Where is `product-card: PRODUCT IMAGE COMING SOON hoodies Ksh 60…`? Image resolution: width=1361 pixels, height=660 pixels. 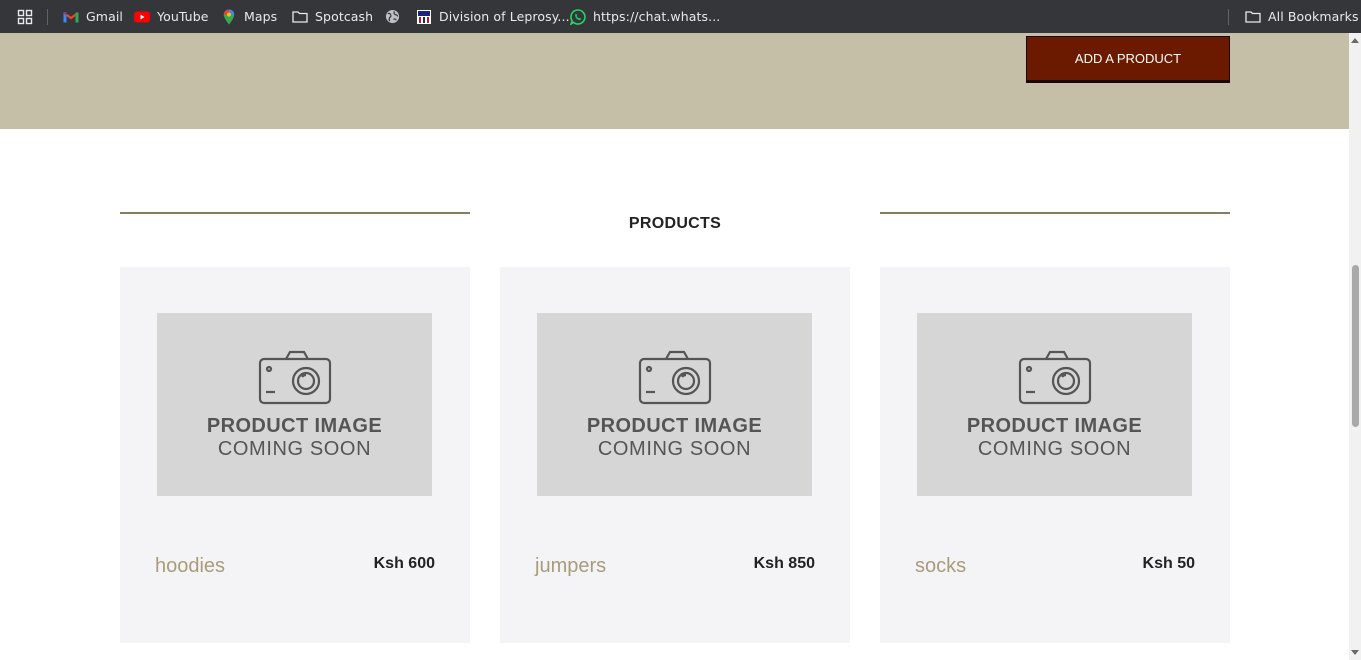 product-card: PRODUCT IMAGE COMING SOON hoodies Ksh 60… is located at coordinates (295, 455).